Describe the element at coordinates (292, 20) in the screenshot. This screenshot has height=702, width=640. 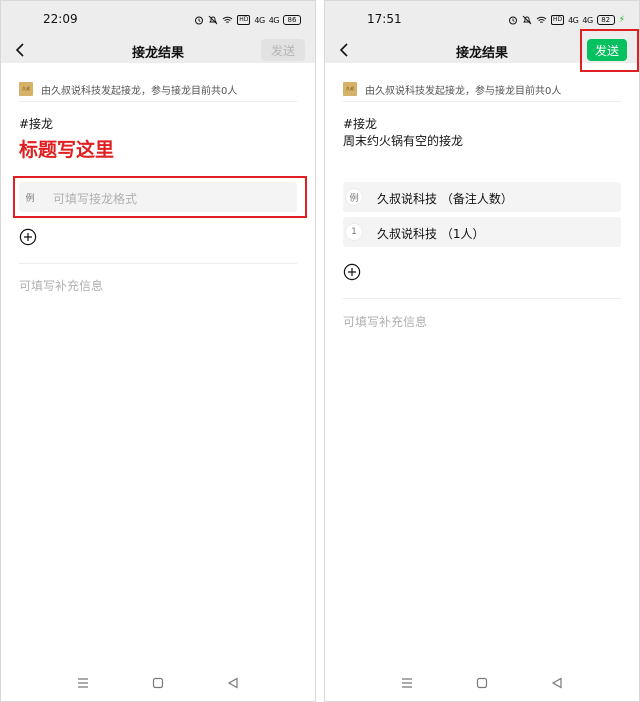
I see `battery-indicator: 86` at that location.